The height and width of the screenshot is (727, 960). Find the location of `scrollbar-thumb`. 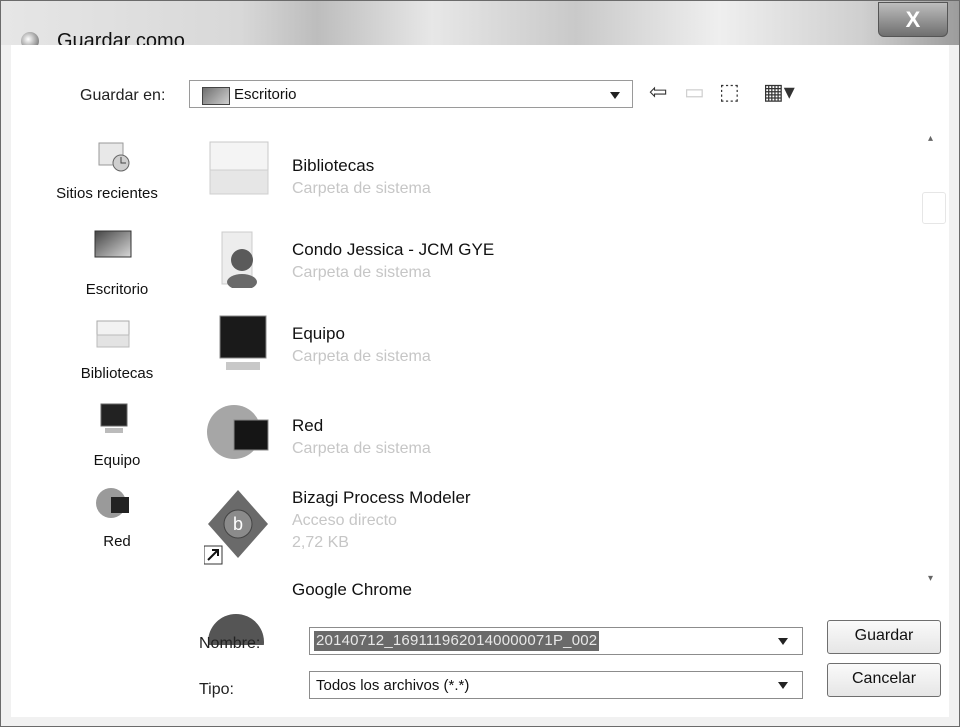

scrollbar-thumb is located at coordinates (934, 208).